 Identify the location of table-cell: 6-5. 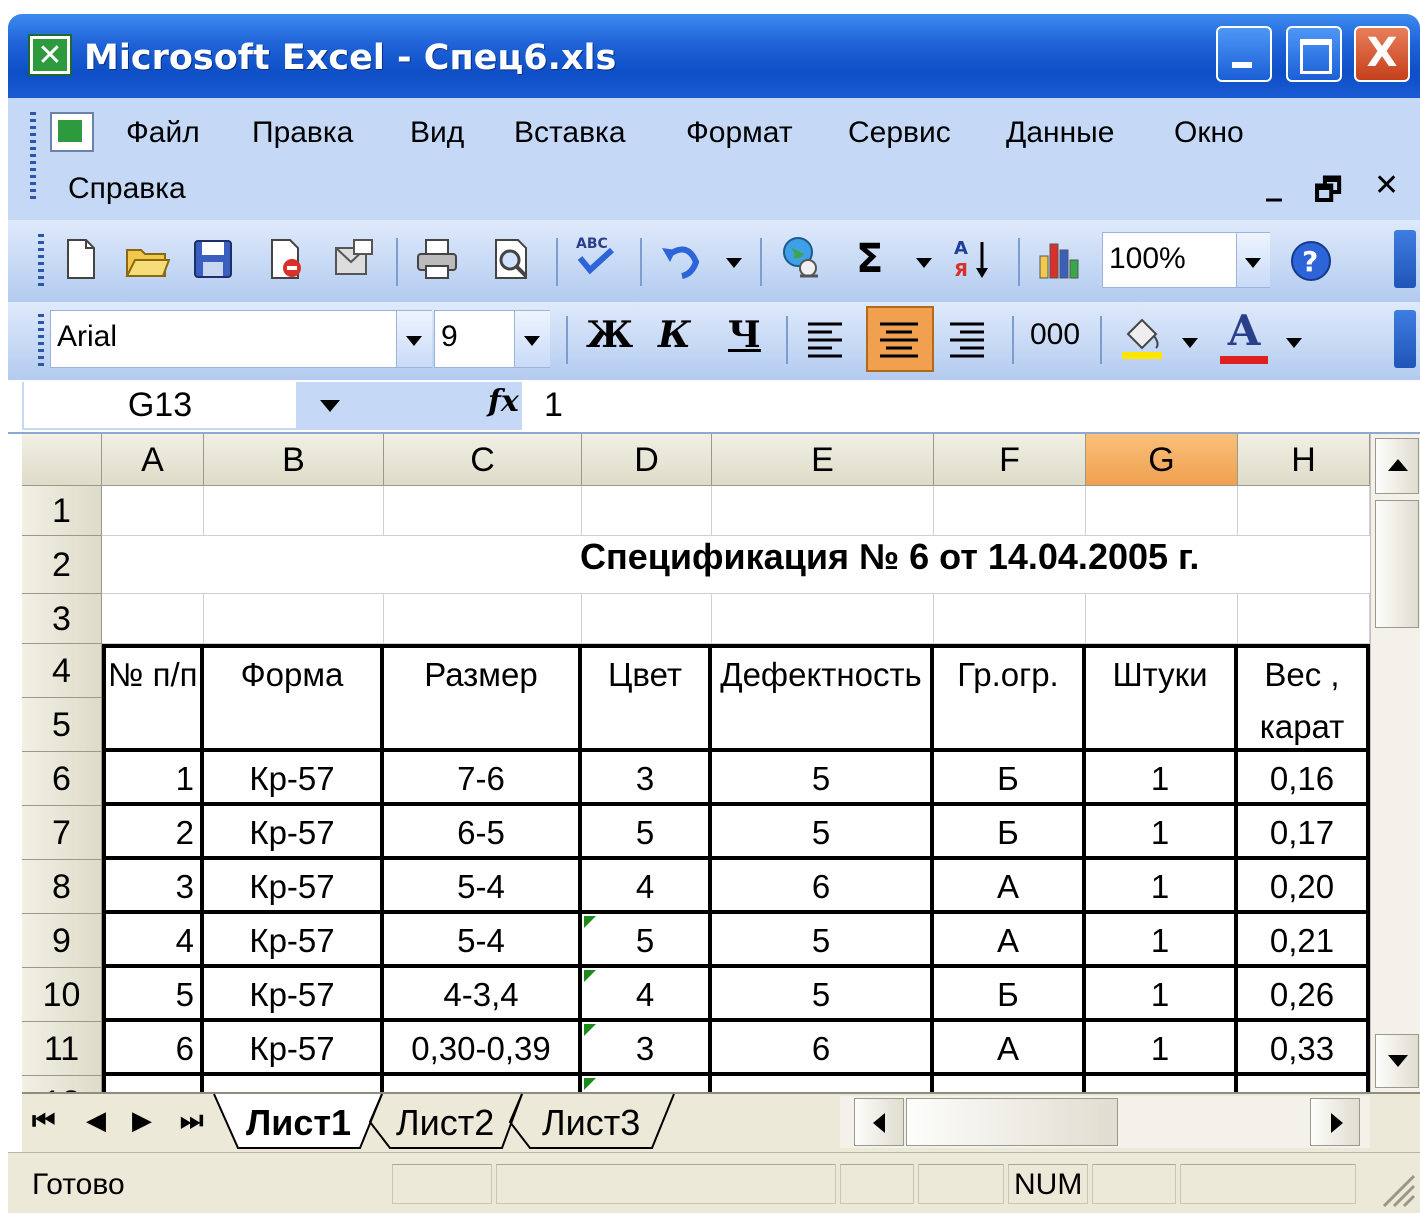
(483, 833).